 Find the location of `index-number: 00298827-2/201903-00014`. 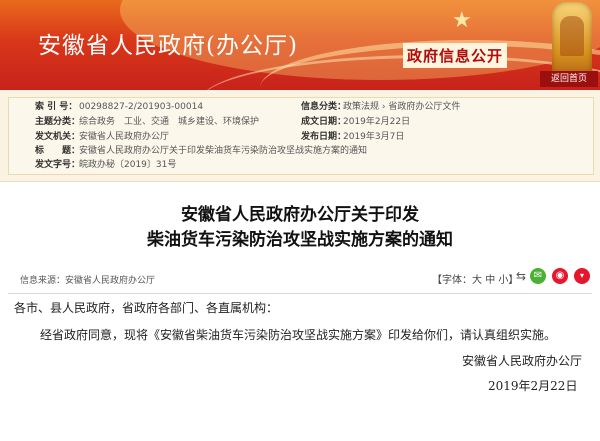

index-number: 00298827-2/201903-00014 is located at coordinates (141, 107).